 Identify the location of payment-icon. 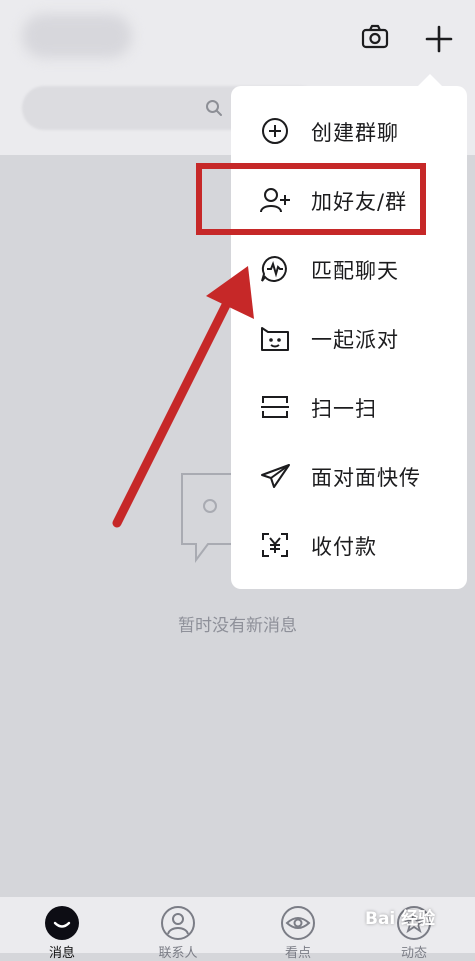
(275, 545).